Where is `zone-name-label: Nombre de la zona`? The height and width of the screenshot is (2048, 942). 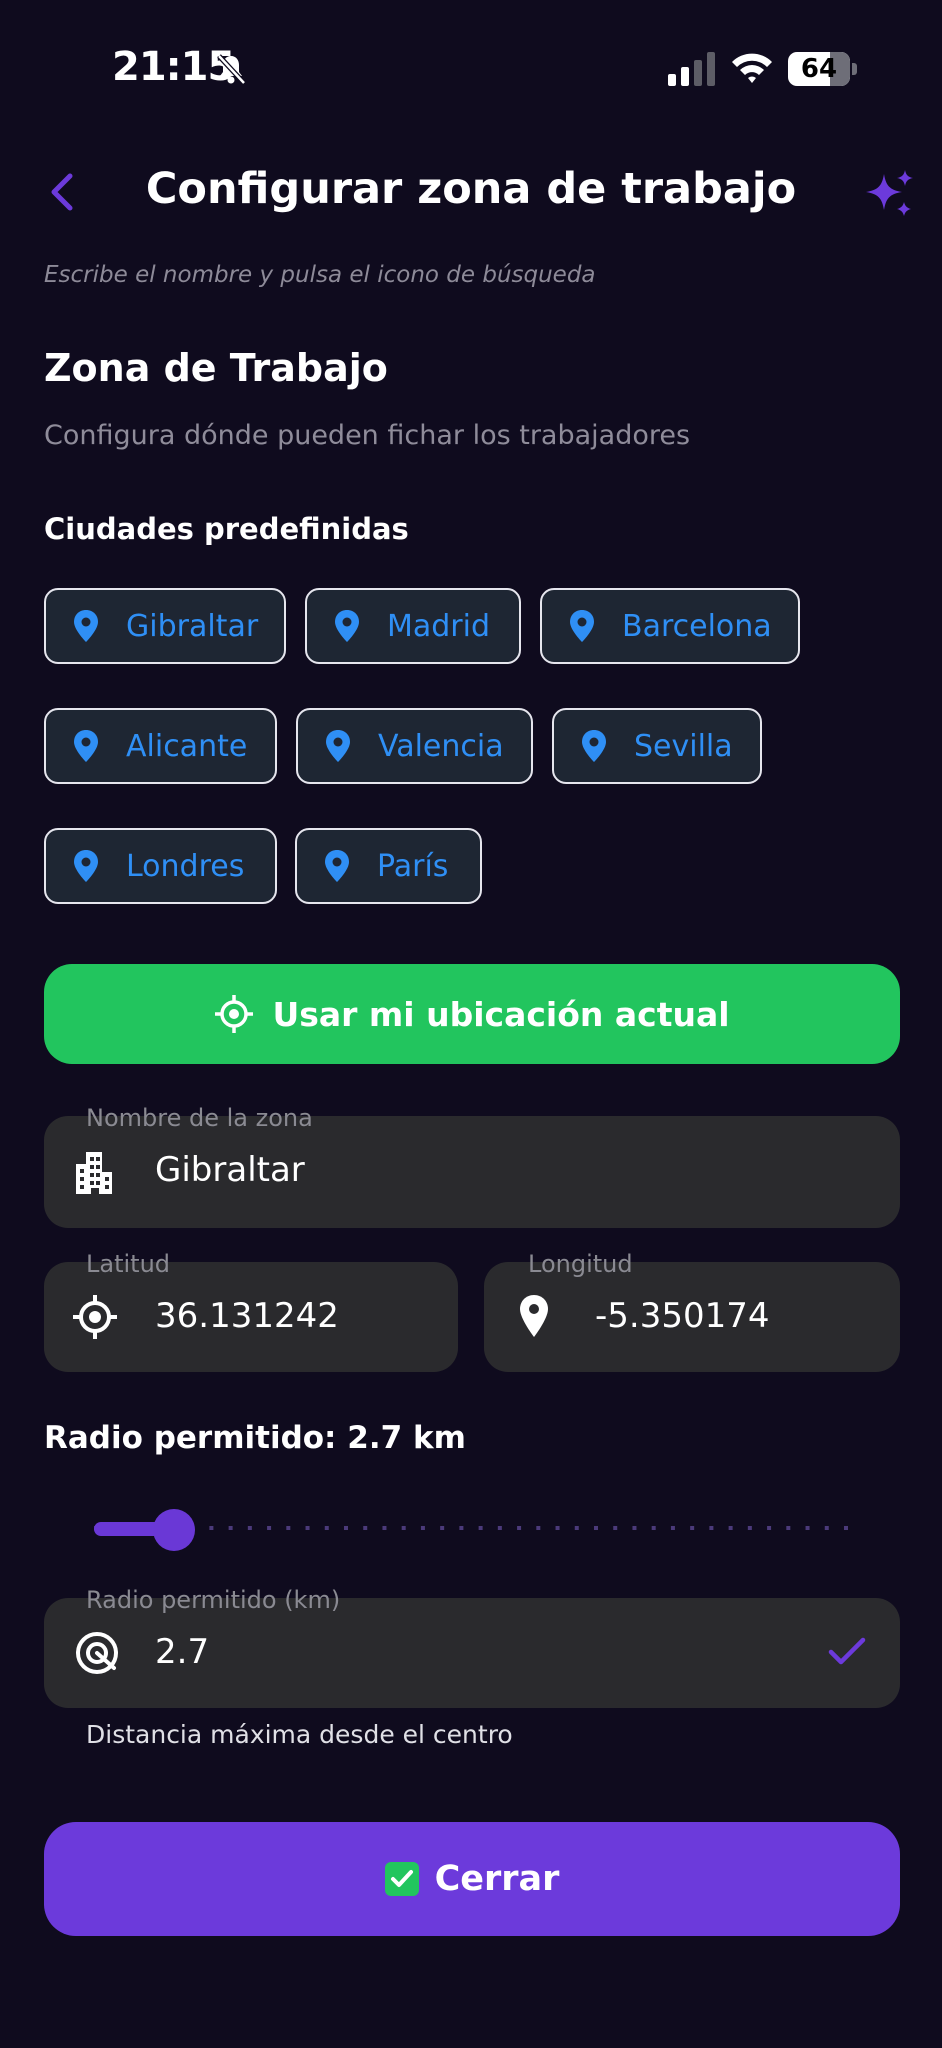 zone-name-label: Nombre de la zona is located at coordinates (199, 1118).